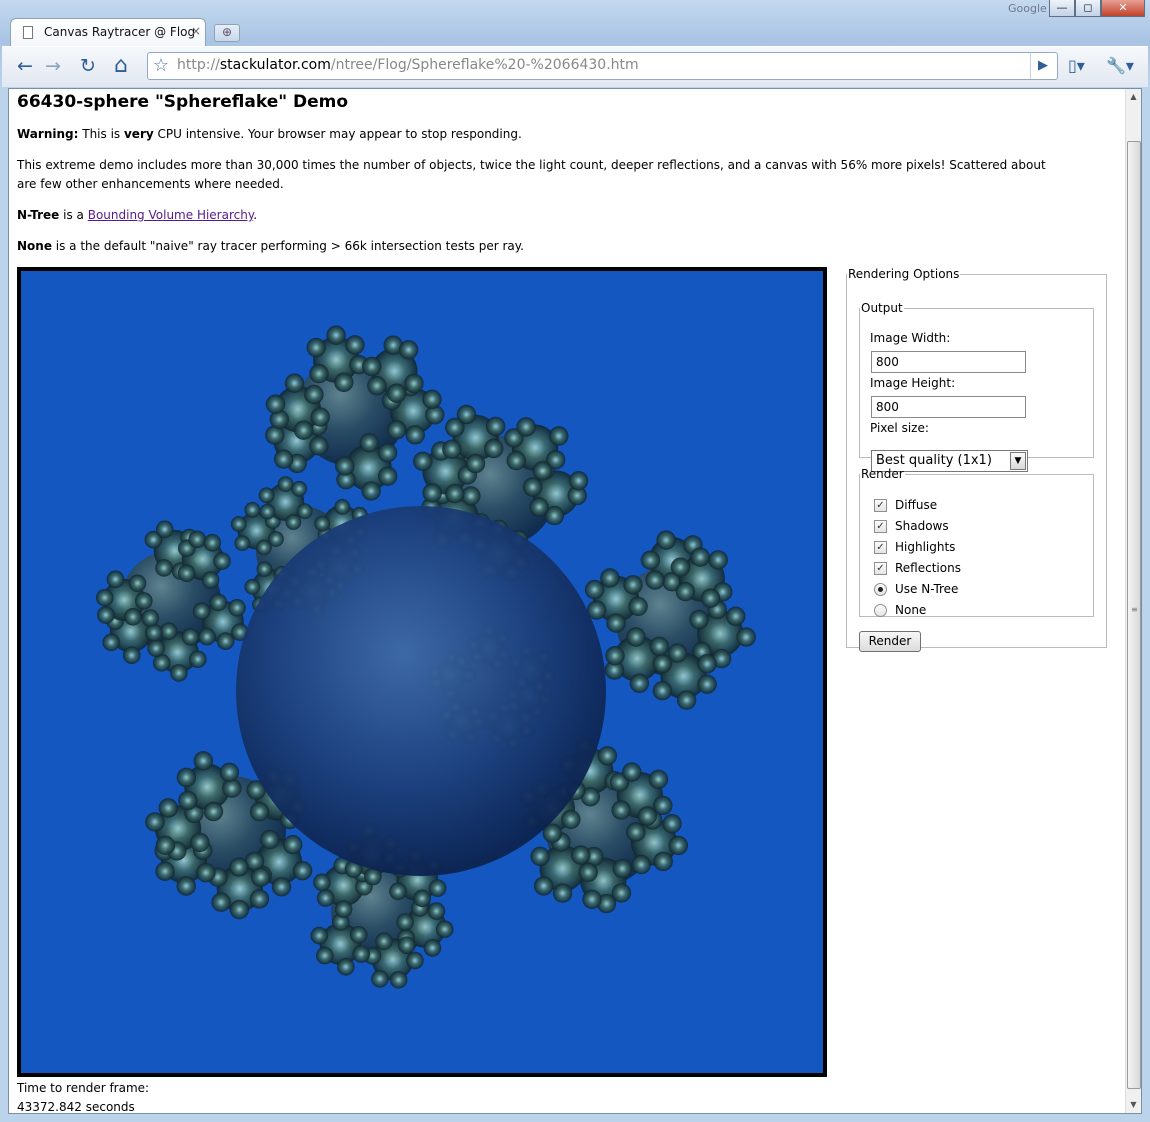 This screenshot has height=1122, width=1150. What do you see at coordinates (880, 547) in the screenshot?
I see `highlights-checkbox: ✓` at bounding box center [880, 547].